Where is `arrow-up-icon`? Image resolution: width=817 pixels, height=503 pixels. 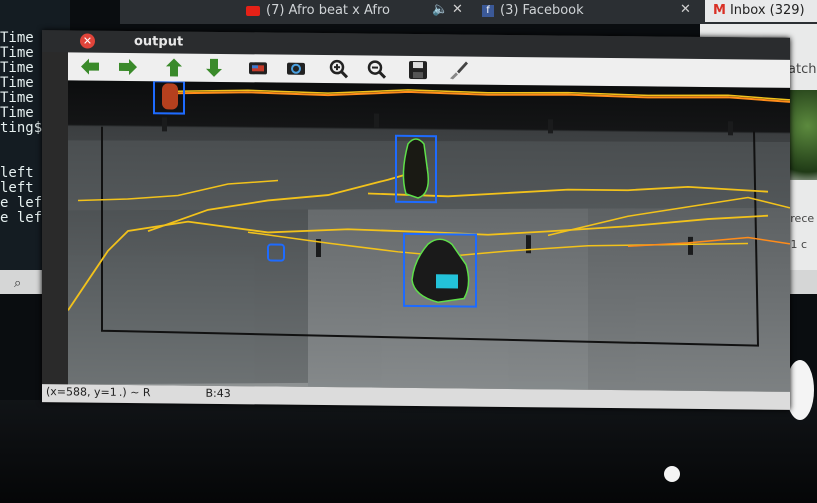 arrow-up-icon is located at coordinates (174, 67).